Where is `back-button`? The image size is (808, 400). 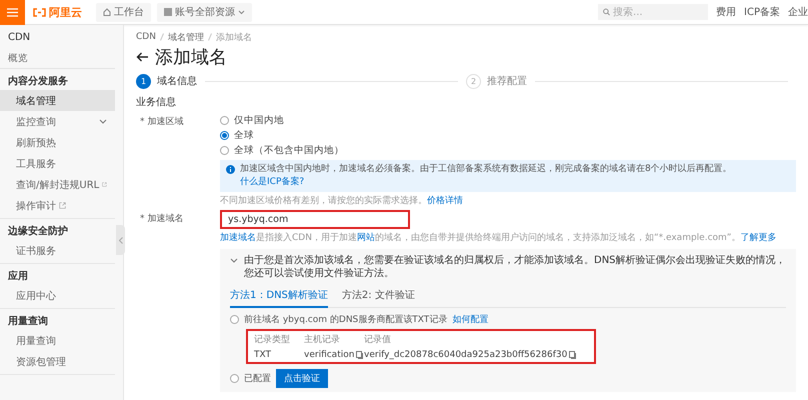
back-button is located at coordinates (142, 57).